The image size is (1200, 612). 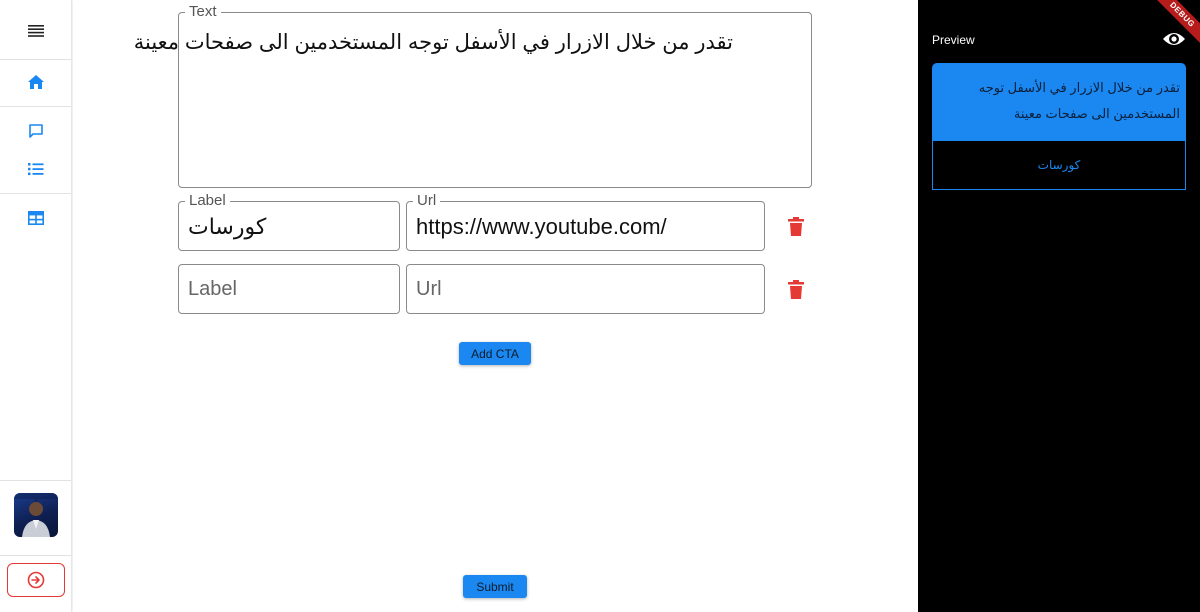 I want to click on list-icon, so click(x=35, y=169).